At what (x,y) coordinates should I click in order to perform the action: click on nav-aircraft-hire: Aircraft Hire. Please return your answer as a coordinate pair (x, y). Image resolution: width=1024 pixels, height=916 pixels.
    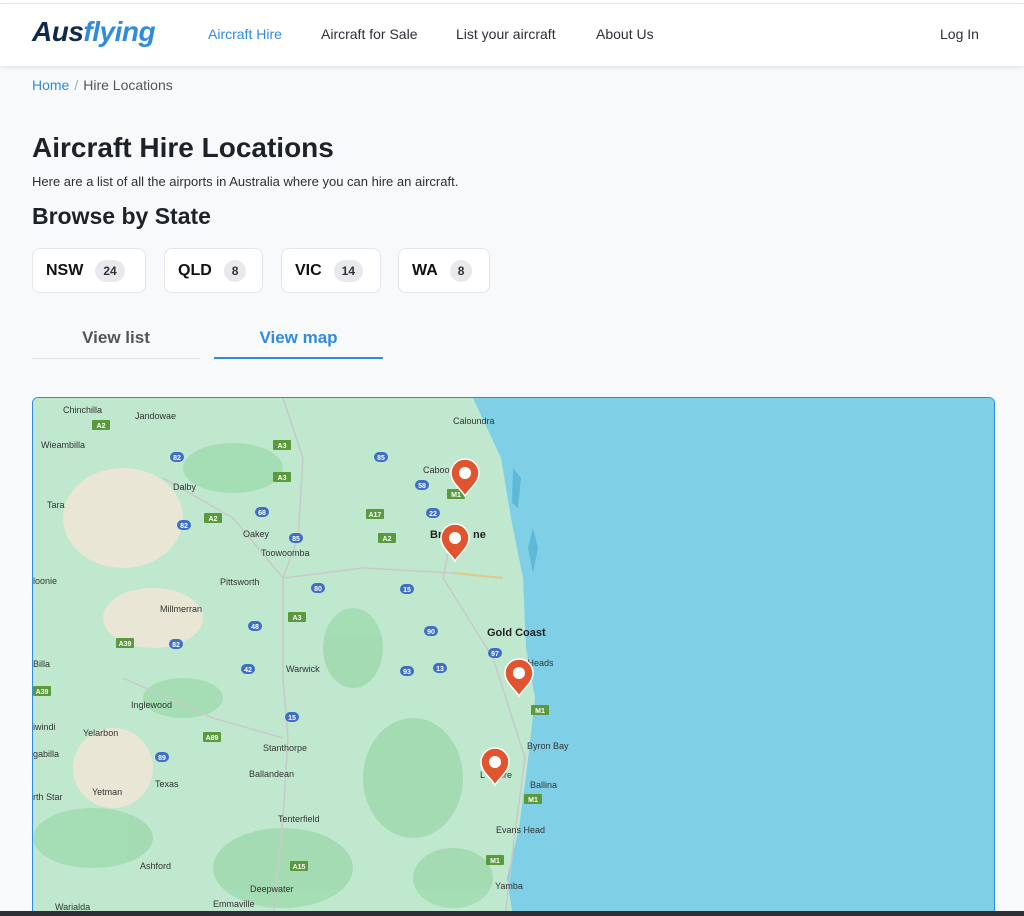
    Looking at the image, I should click on (245, 34).